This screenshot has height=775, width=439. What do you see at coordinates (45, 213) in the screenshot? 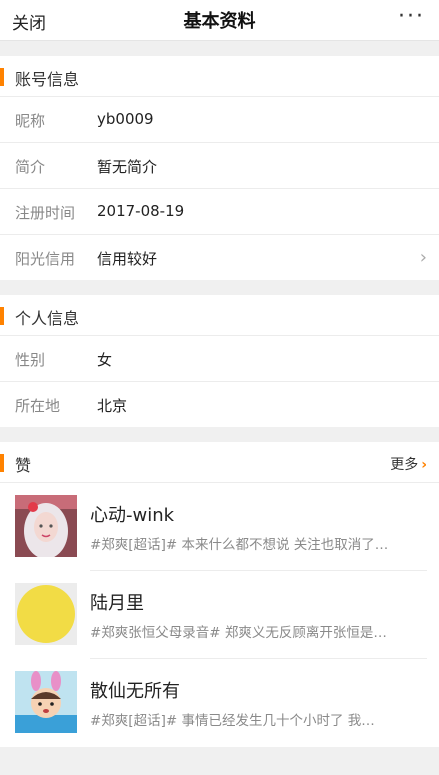
I see `row-key: 注册时间` at bounding box center [45, 213].